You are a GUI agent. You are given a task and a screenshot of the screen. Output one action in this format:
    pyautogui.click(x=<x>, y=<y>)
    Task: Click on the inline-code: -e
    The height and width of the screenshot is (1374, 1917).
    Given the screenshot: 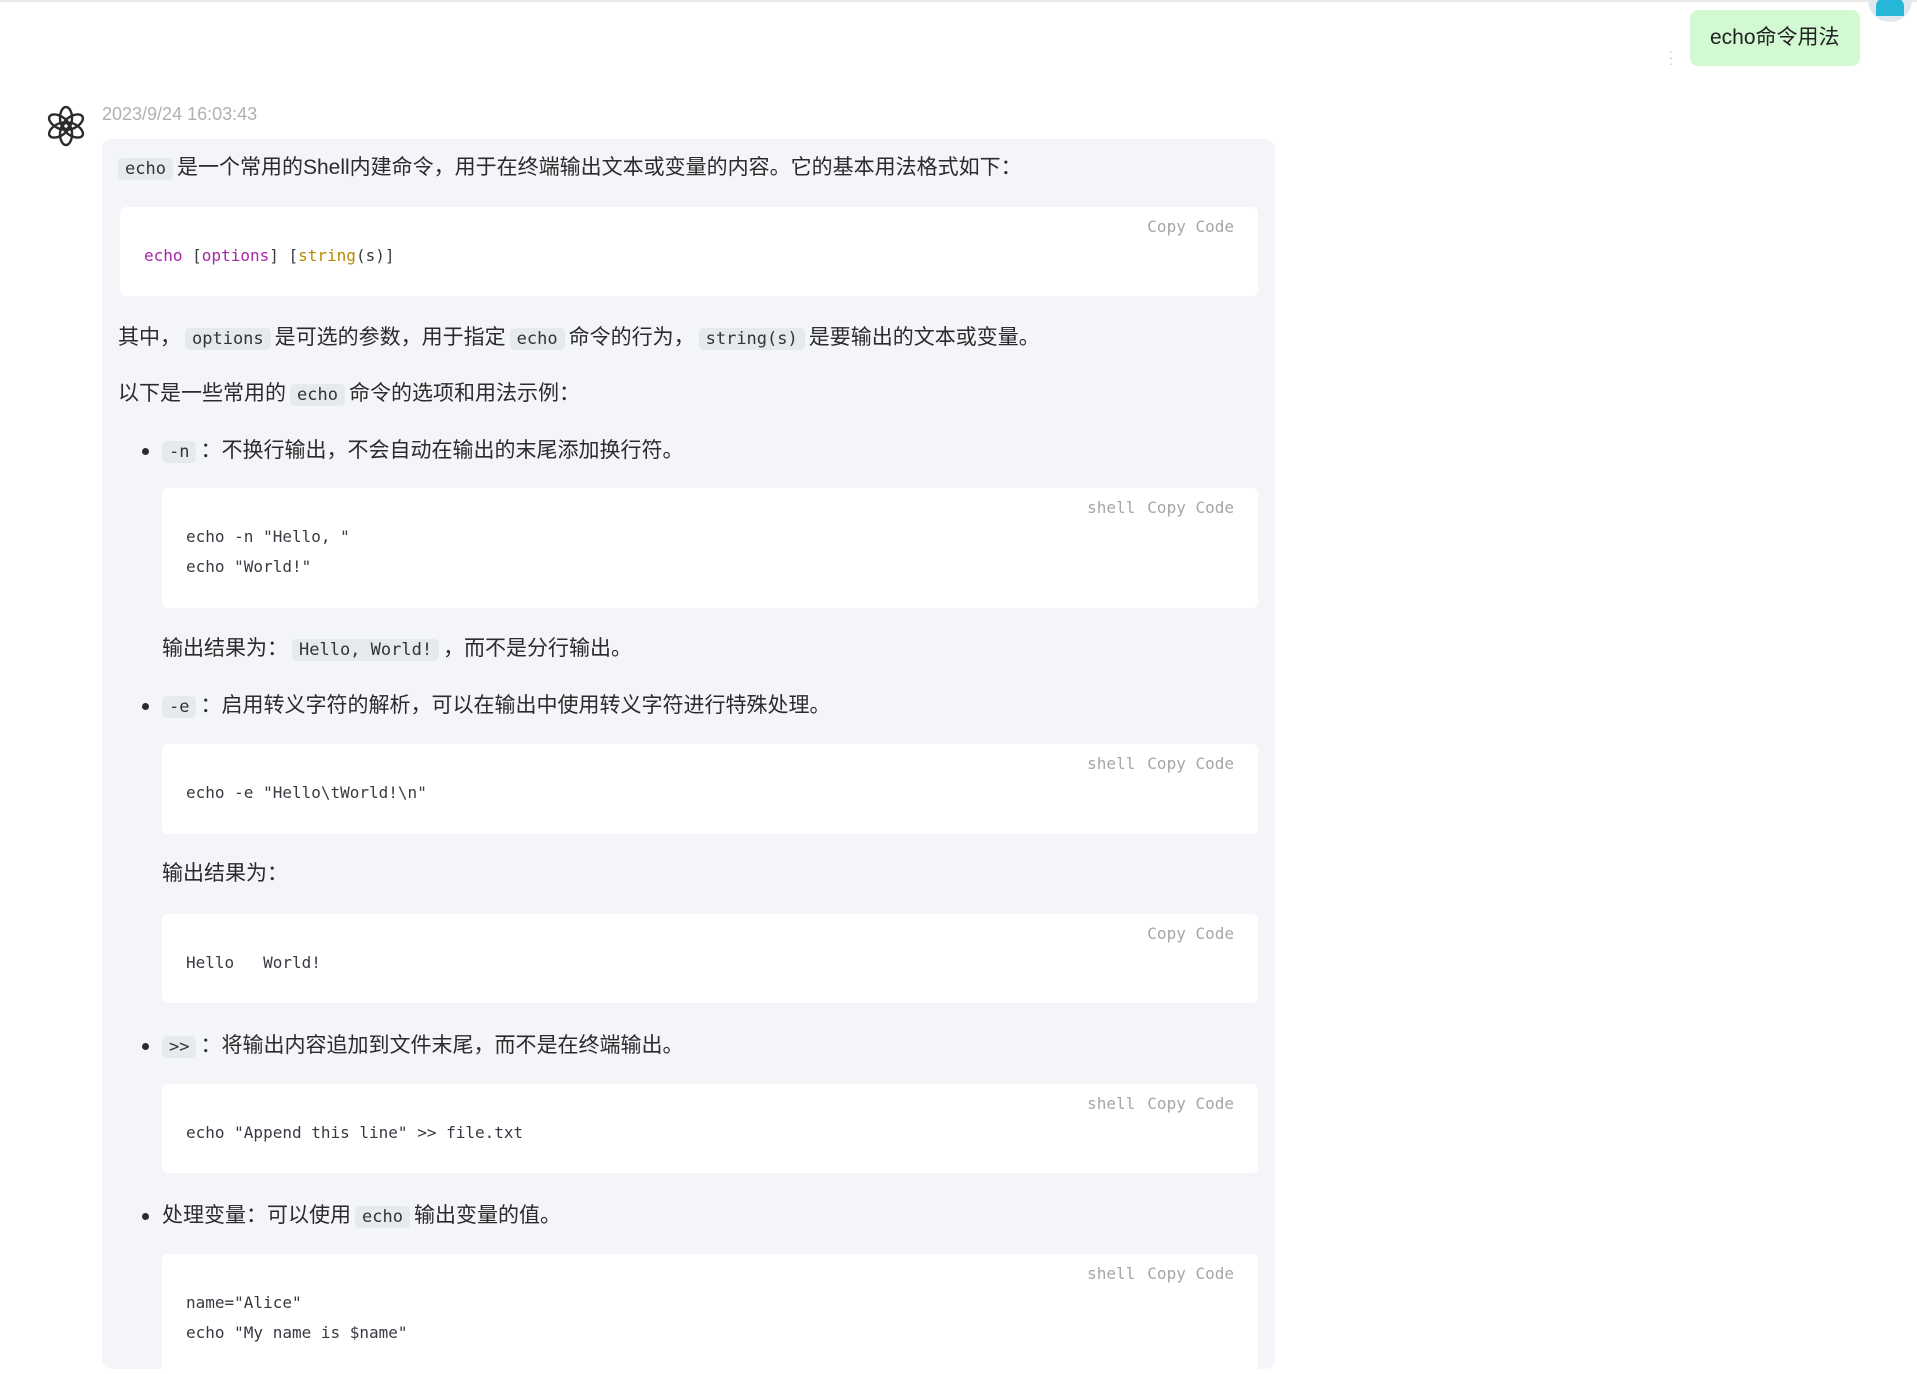 What is the action you would take?
    pyautogui.click(x=179, y=707)
    